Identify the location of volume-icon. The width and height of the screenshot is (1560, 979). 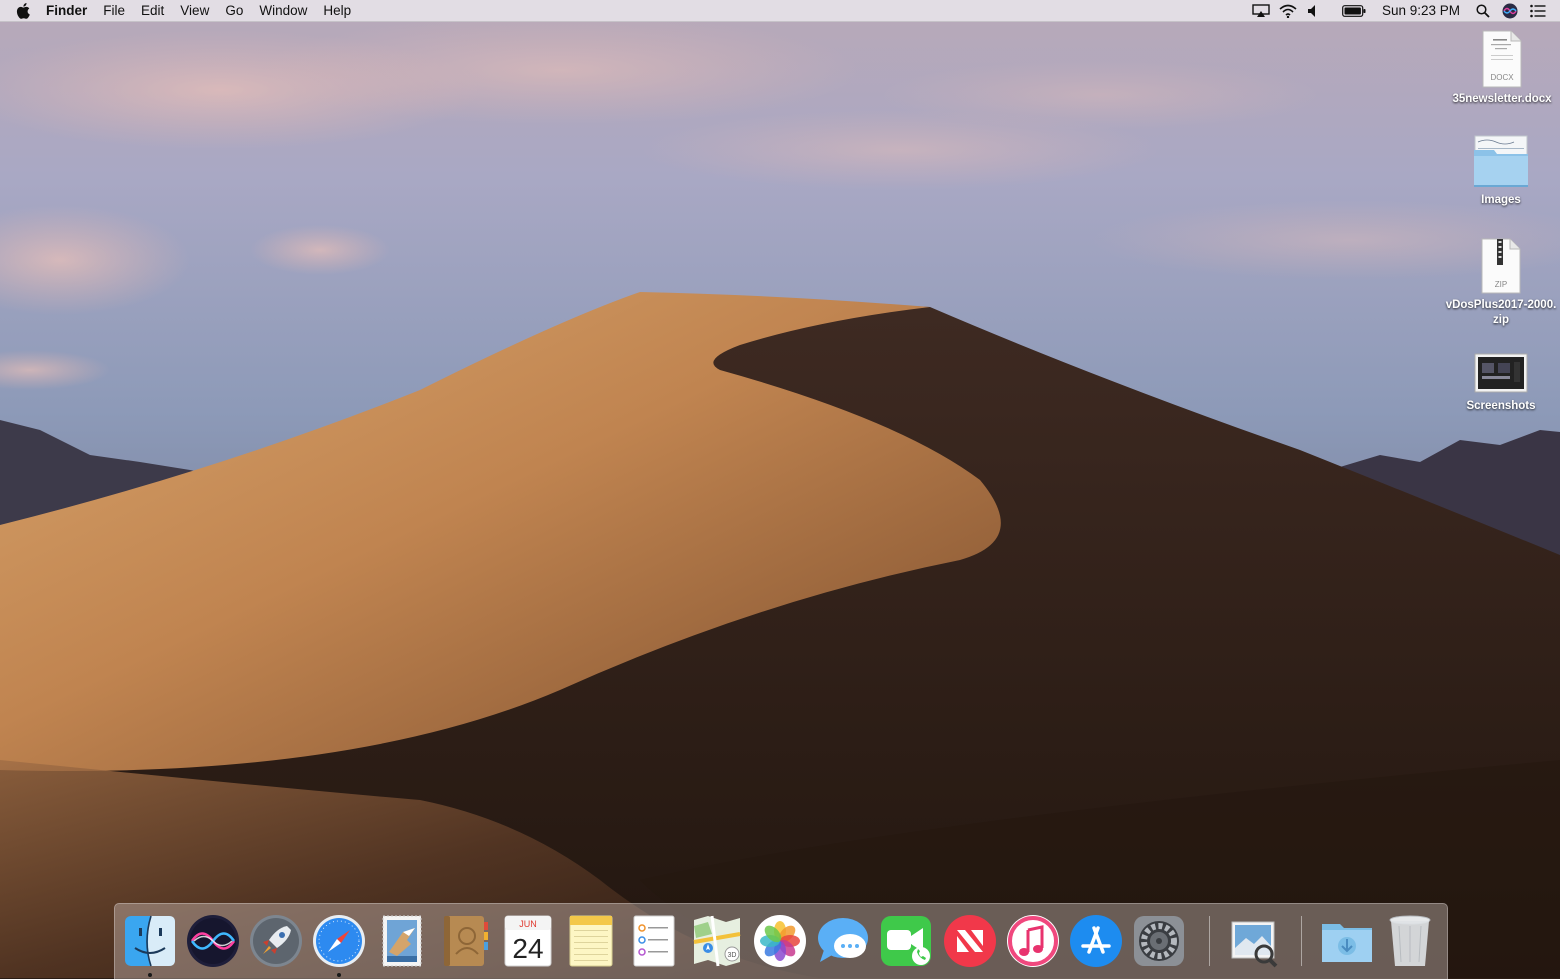
(1313, 10).